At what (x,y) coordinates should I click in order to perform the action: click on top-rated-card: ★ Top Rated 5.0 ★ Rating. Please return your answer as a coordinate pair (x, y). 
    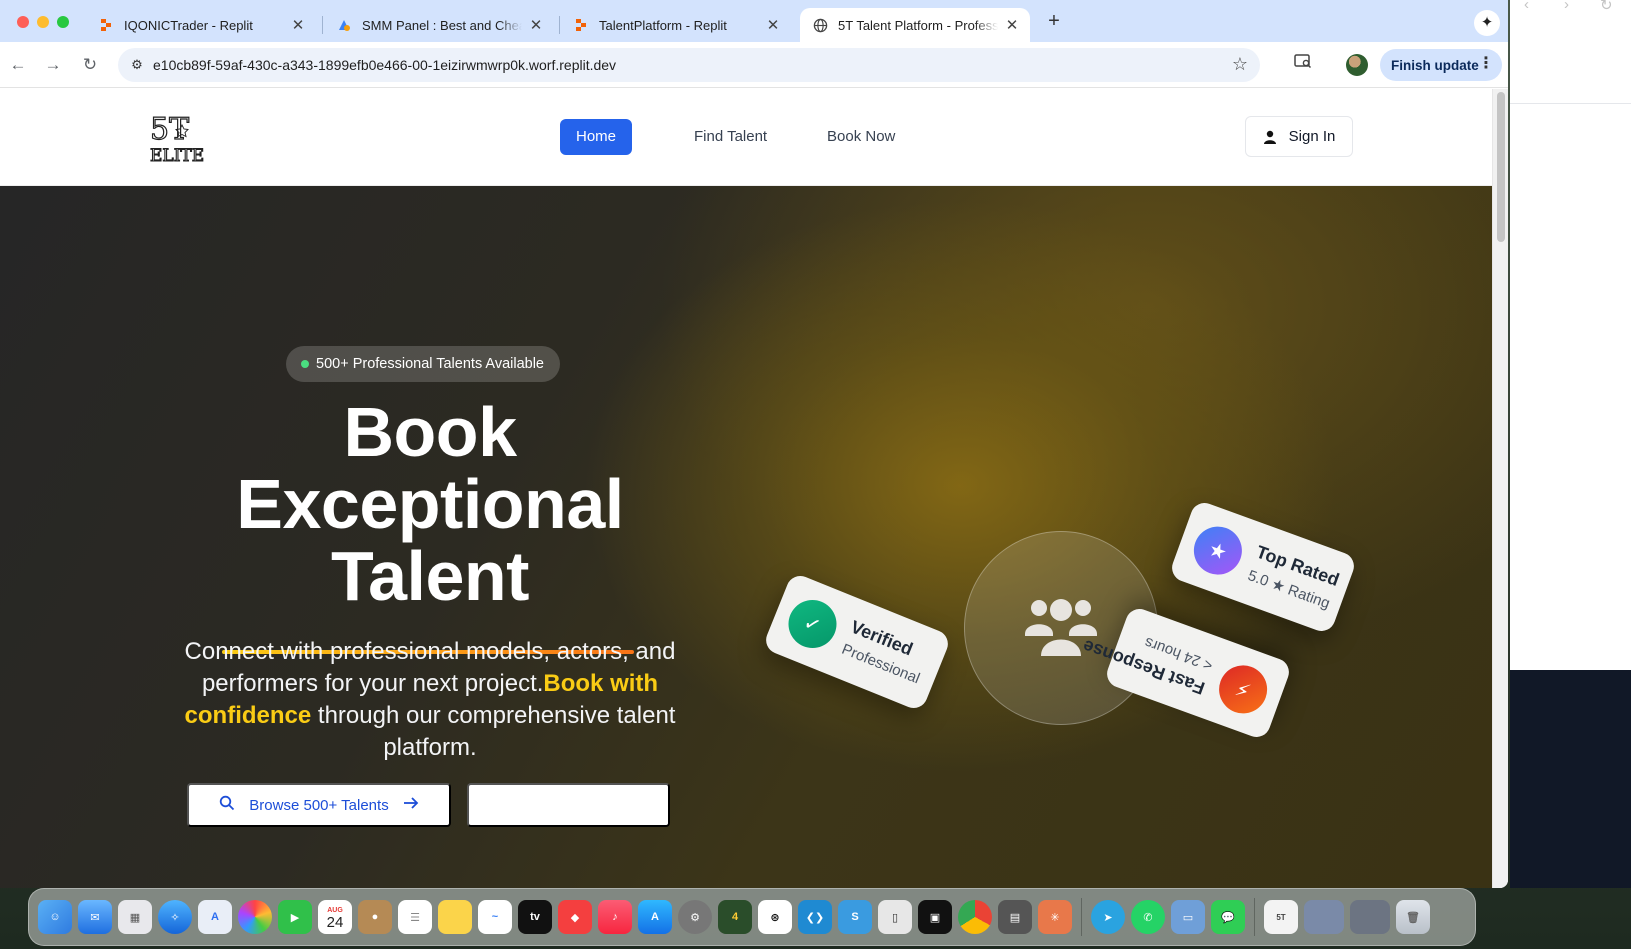
    Looking at the image, I should click on (1263, 567).